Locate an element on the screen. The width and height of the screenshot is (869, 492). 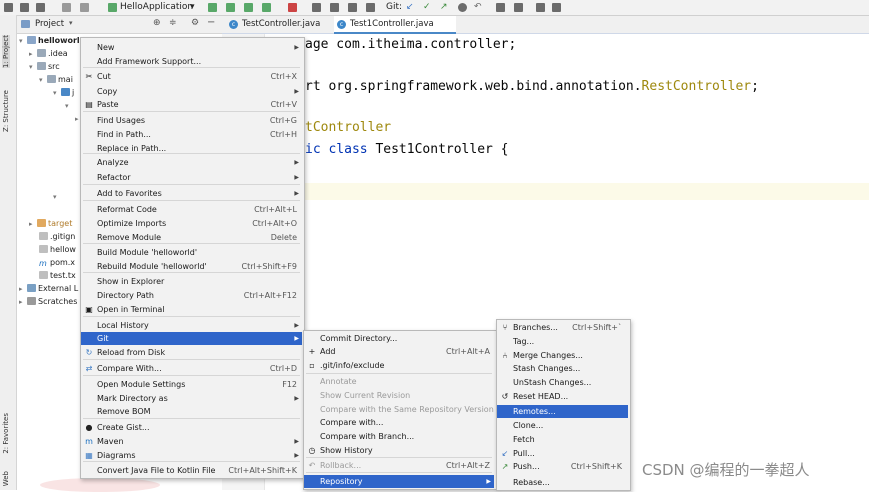
stop-icon is located at coordinates (292, 7).